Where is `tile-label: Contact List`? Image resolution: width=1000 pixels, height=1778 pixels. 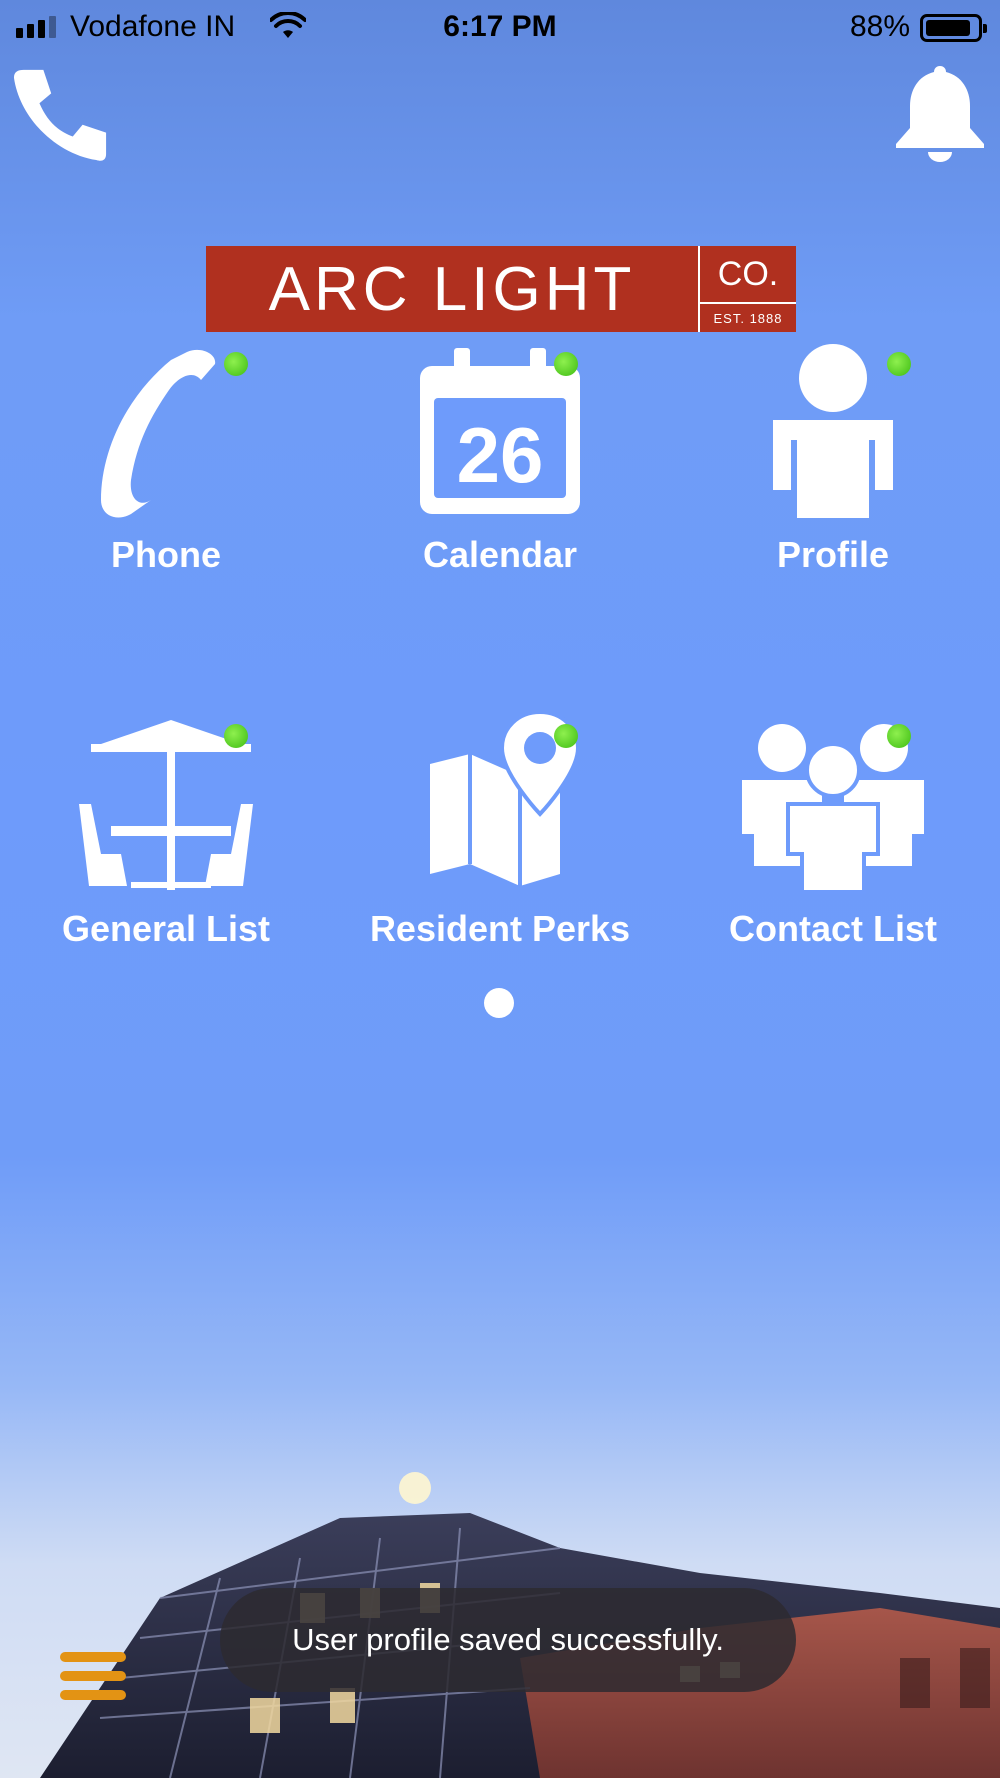
tile-label: Contact List is located at coordinates (832, 928).